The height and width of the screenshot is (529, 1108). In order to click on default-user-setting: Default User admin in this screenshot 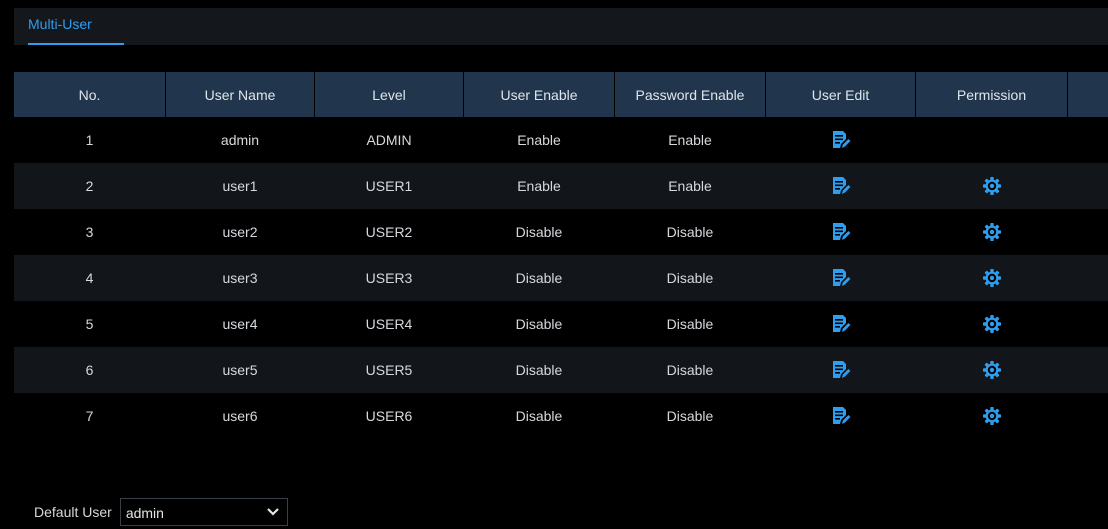, I will do `click(161, 512)`.